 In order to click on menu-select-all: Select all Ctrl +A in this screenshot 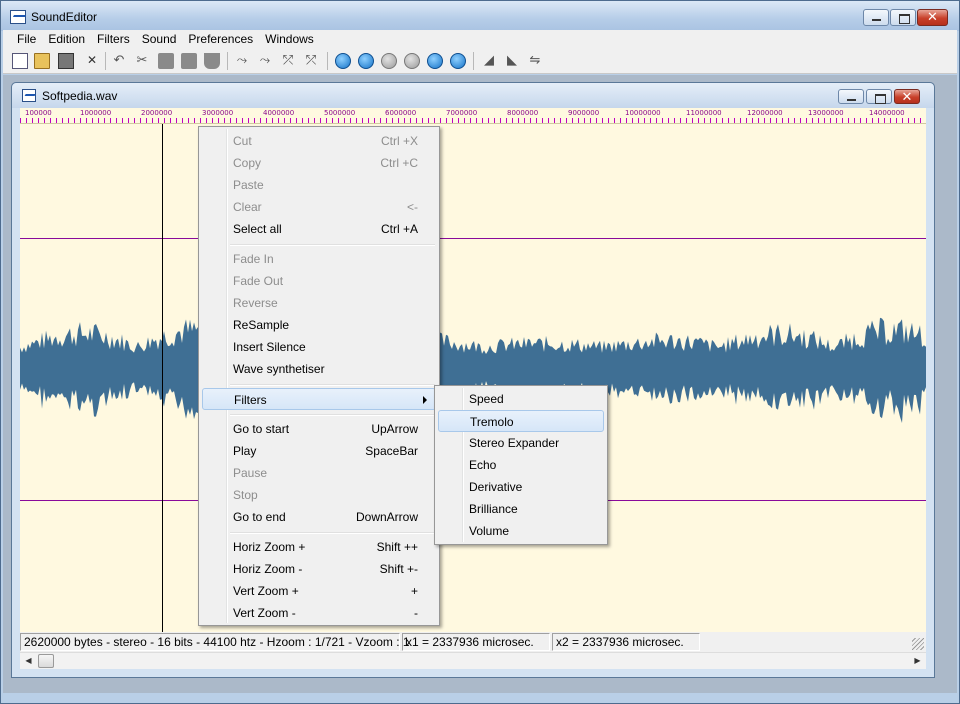, I will do `click(319, 229)`.